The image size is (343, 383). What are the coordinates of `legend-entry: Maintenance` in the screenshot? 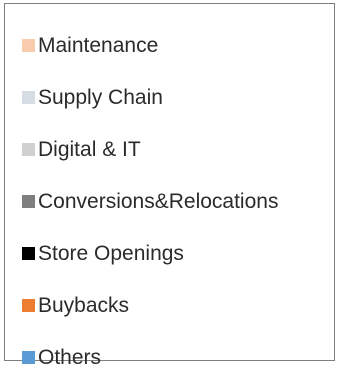 It's located at (150, 45).